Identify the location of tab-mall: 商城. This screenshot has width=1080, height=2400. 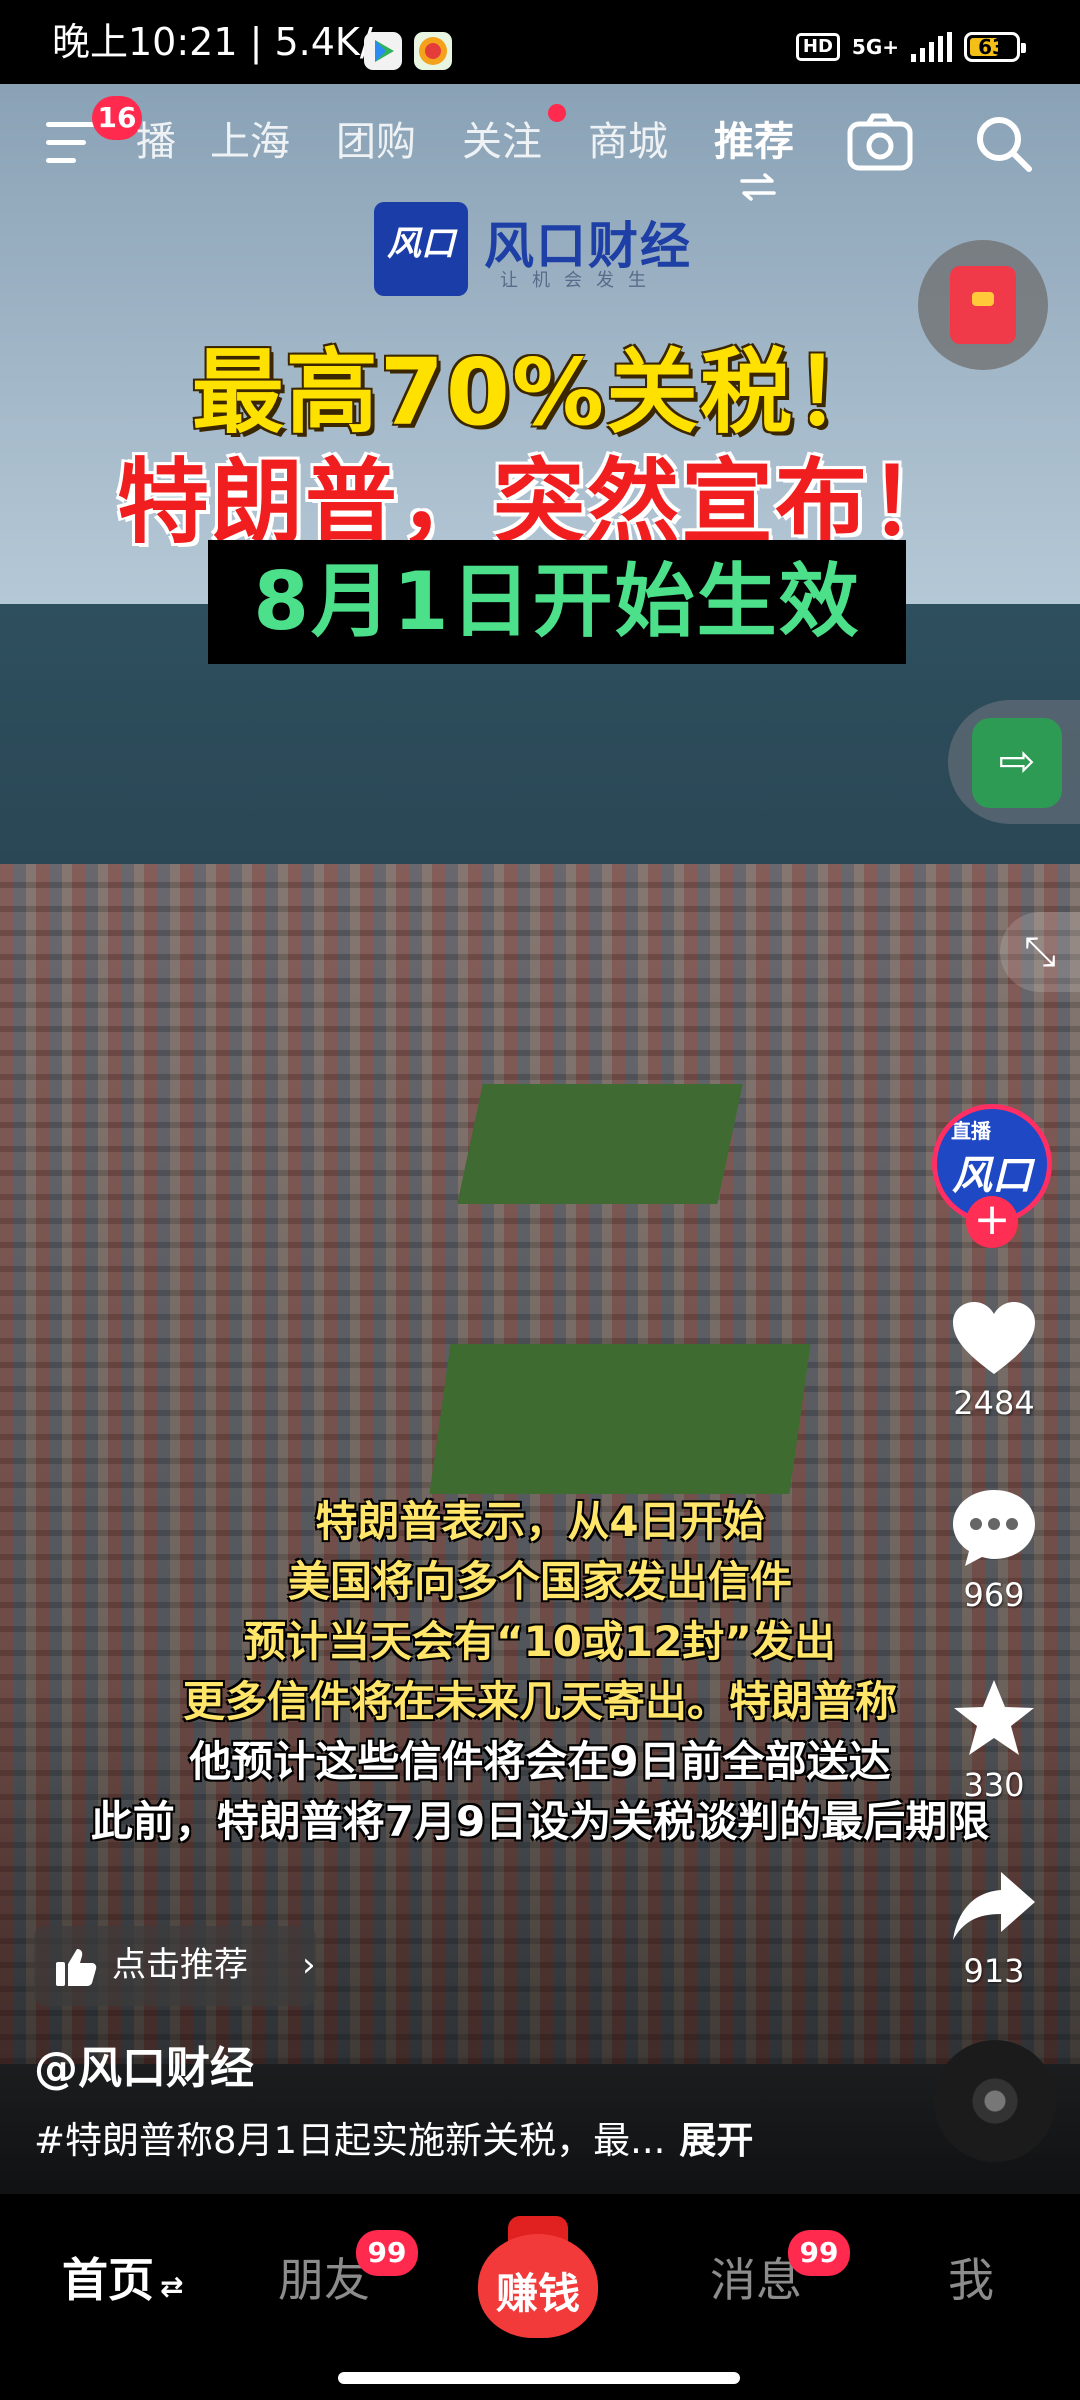
(628, 142).